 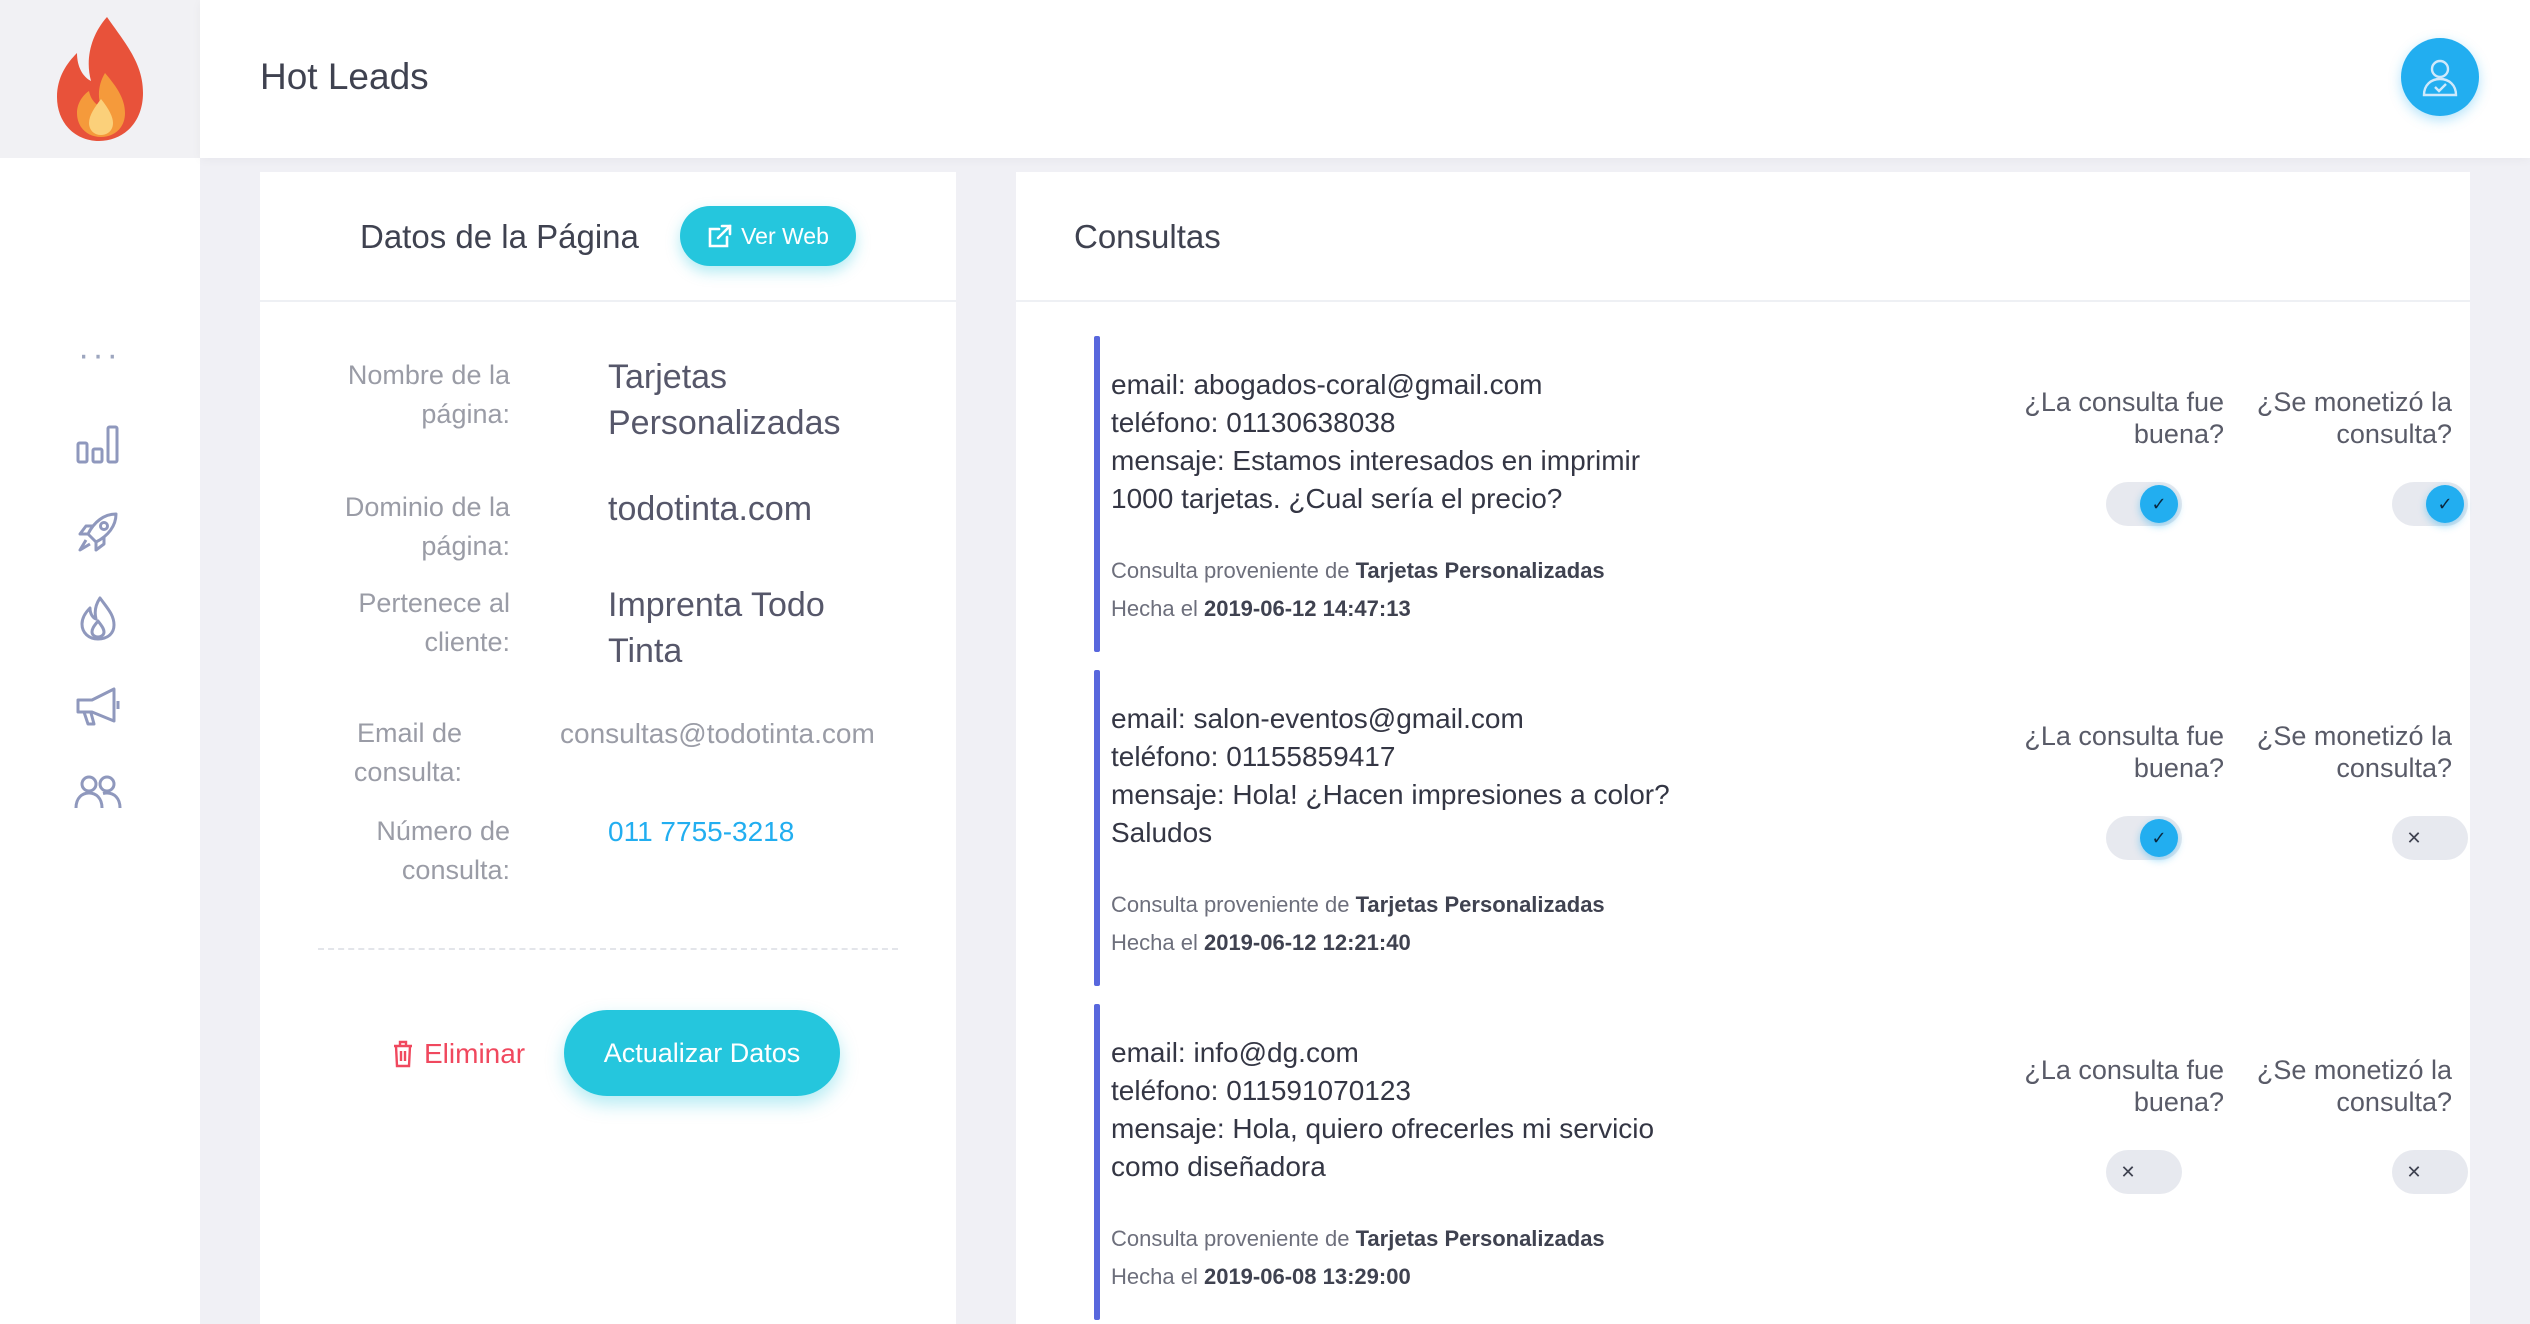 What do you see at coordinates (1743, 237) in the screenshot?
I see `consultas-card-header: Consultas` at bounding box center [1743, 237].